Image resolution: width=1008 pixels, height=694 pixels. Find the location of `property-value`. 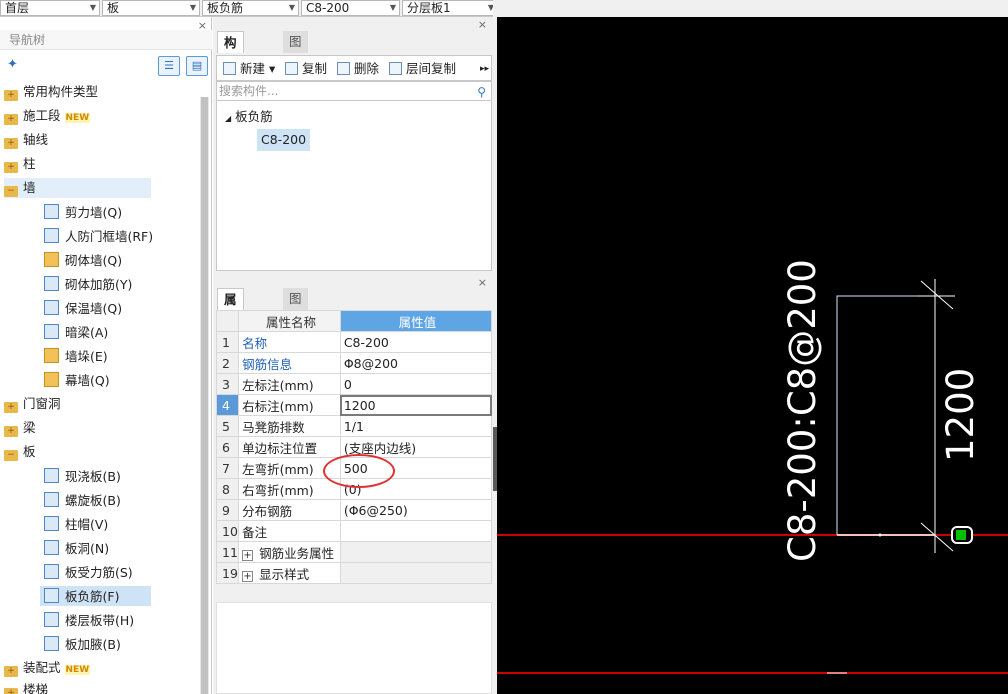

property-value is located at coordinates (416, 531).